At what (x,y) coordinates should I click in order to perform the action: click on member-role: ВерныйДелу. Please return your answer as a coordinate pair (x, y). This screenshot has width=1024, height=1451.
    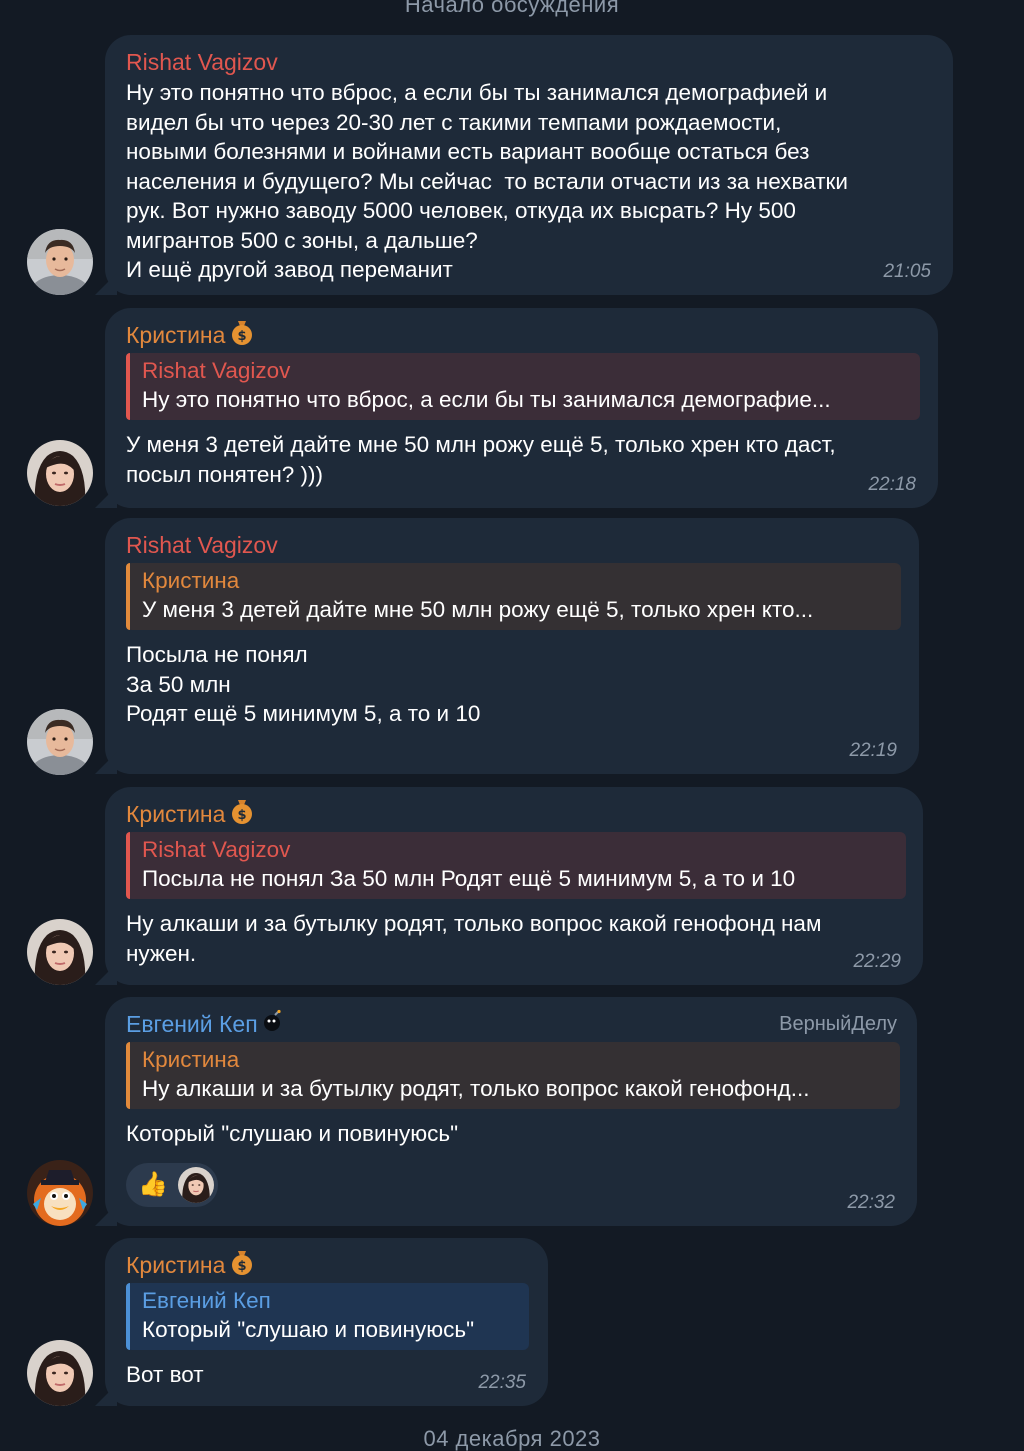
    Looking at the image, I should click on (838, 1024).